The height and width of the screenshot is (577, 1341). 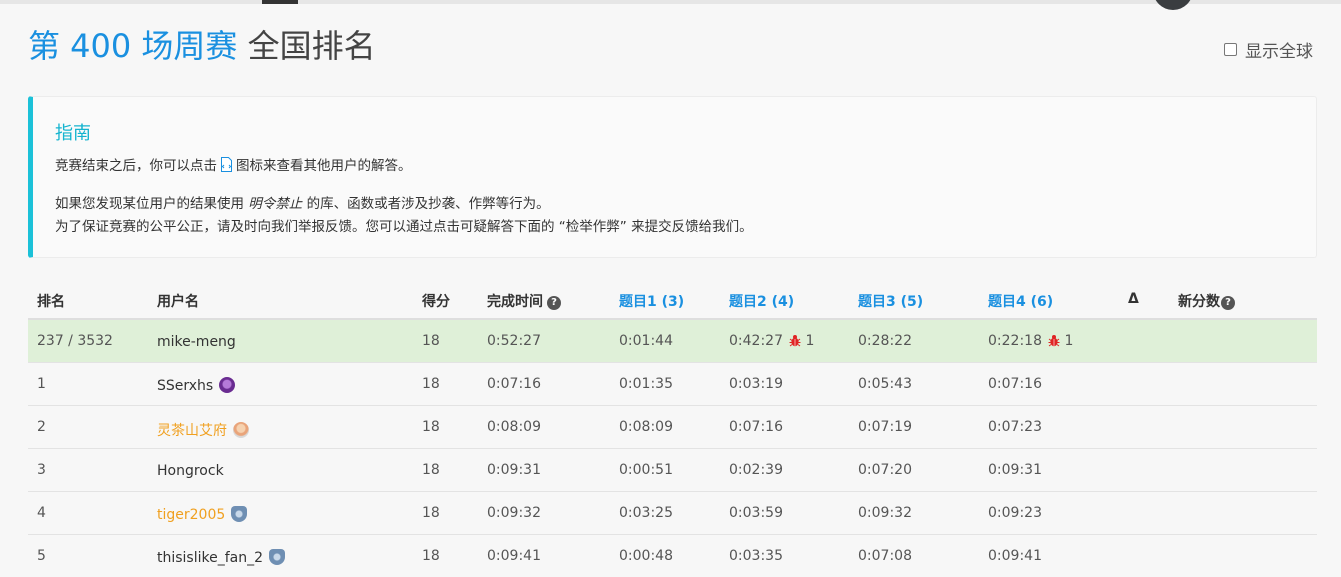 What do you see at coordinates (241, 430) in the screenshot?
I see `user-avatar-icon` at bounding box center [241, 430].